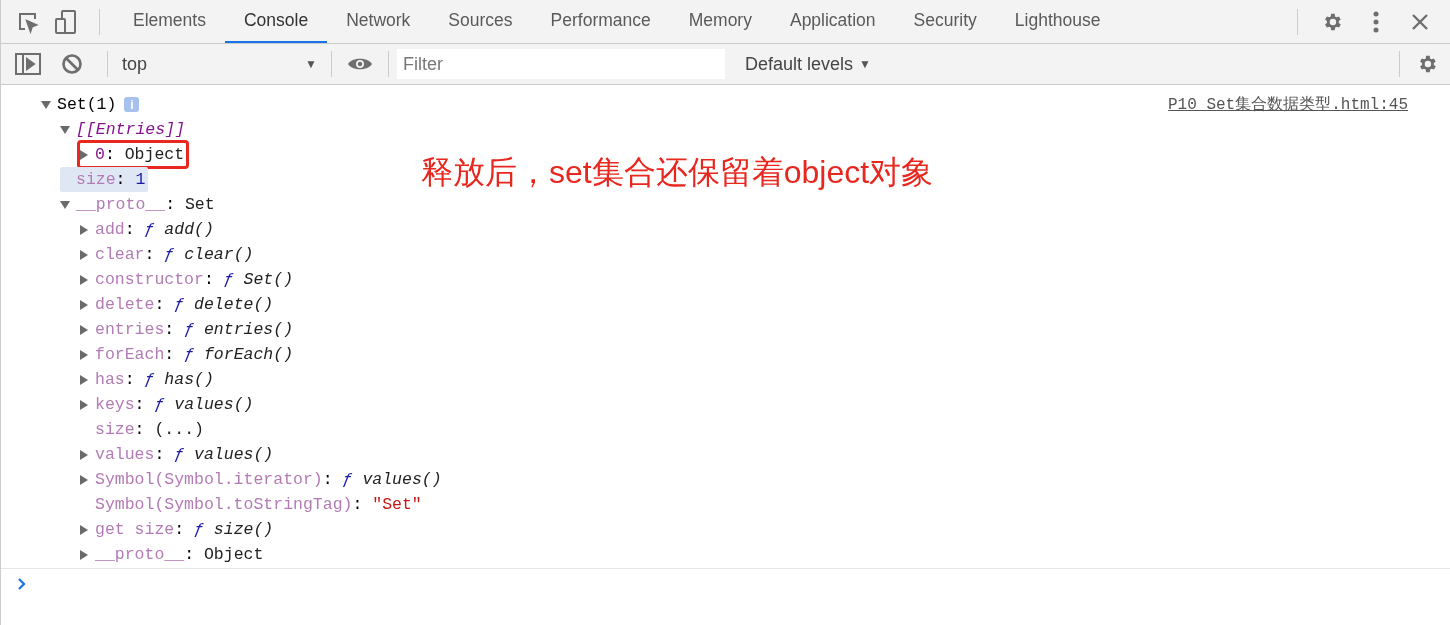 The height and width of the screenshot is (625, 1450). What do you see at coordinates (111, 179) in the screenshot?
I see `property-text: size: 1` at bounding box center [111, 179].